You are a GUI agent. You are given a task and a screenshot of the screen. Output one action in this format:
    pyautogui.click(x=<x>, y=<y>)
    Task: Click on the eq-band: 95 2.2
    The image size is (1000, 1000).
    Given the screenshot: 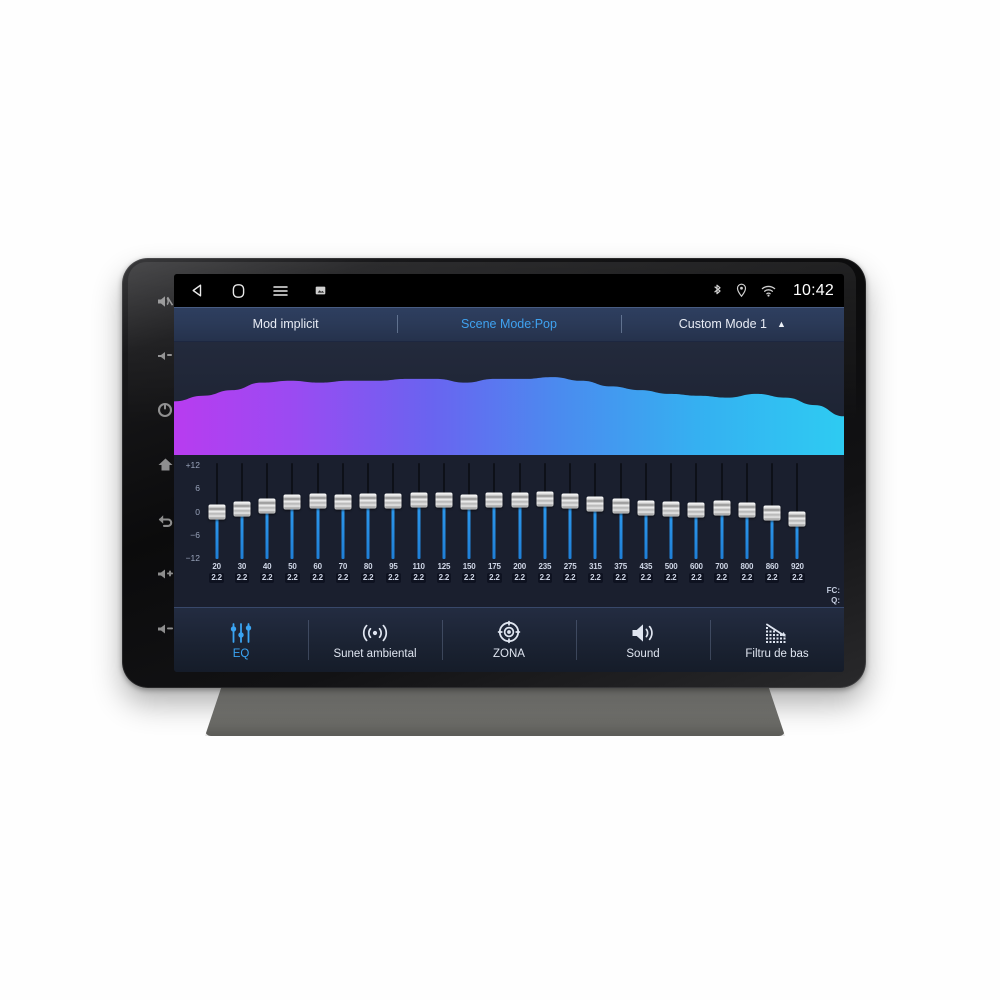 What is the action you would take?
    pyautogui.click(x=393, y=534)
    